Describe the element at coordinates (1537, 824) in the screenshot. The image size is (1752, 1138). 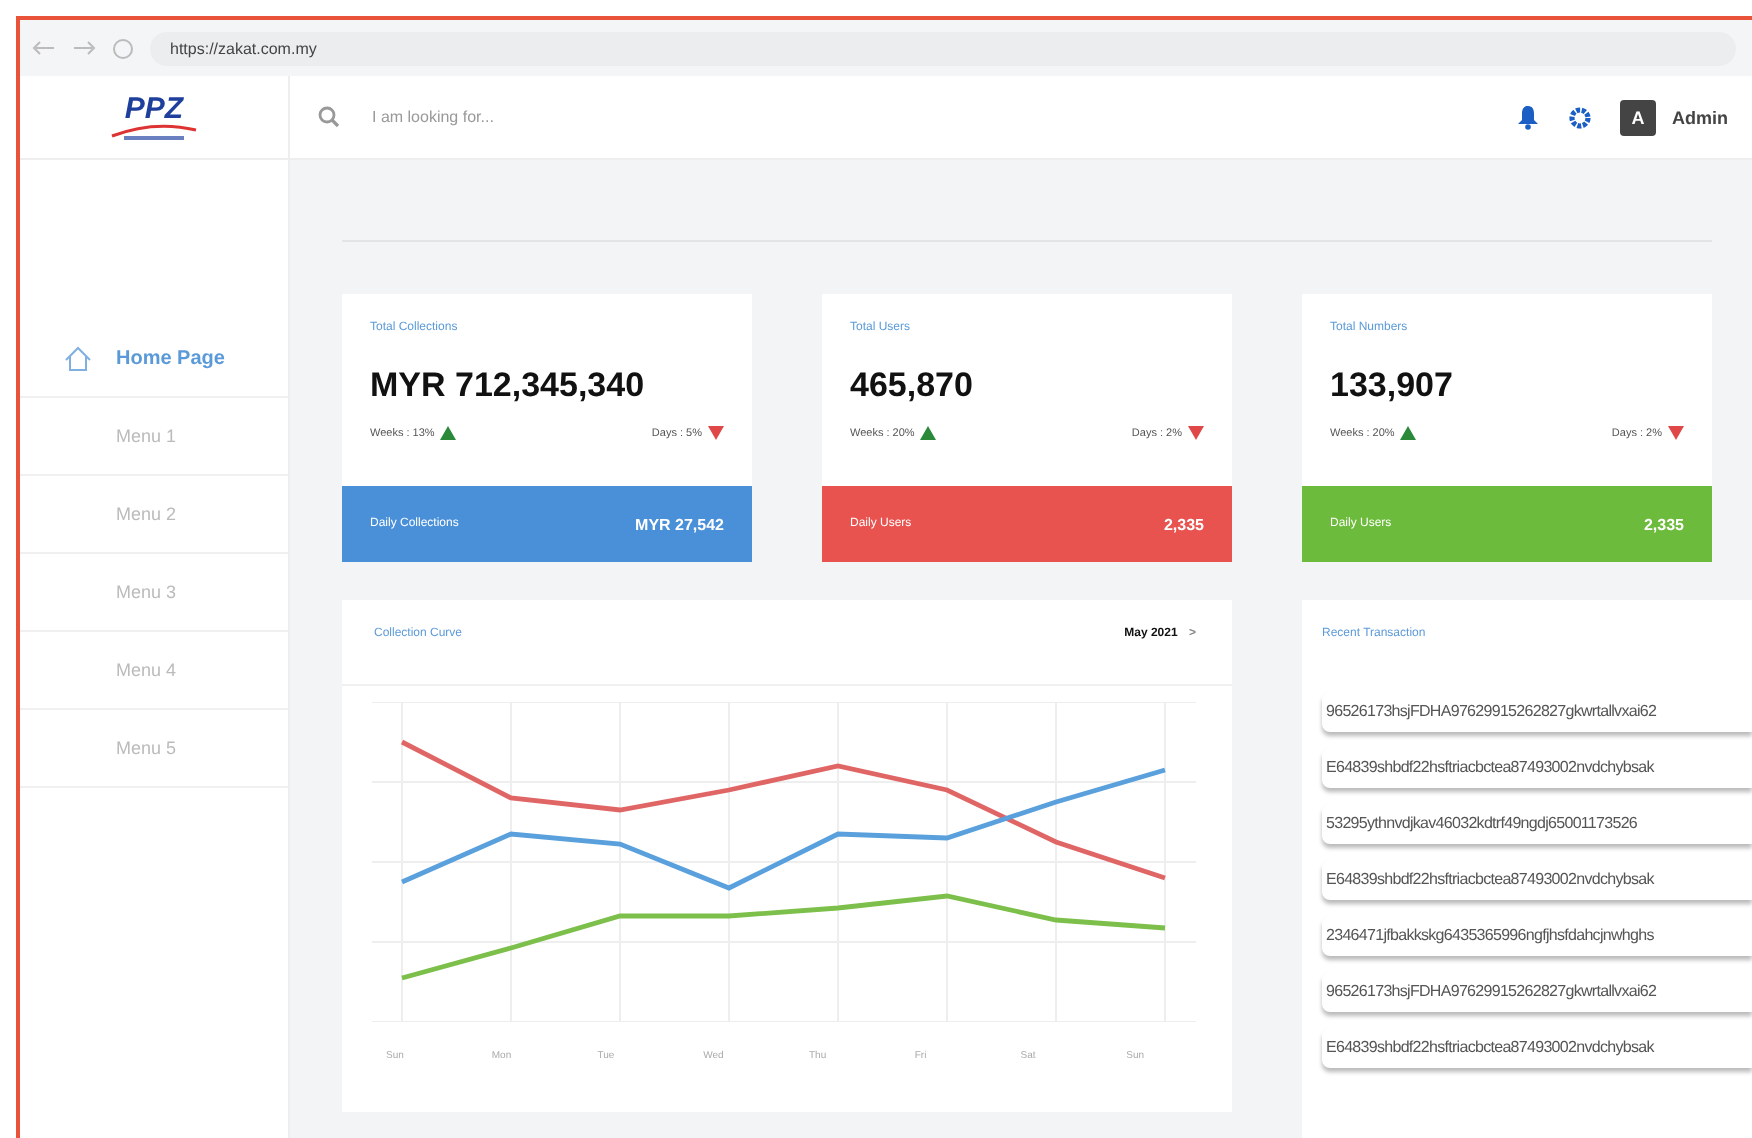
I see `transaction-row: 53295ythnvdjkav46032kdtrf49ngdj65001173526` at that location.